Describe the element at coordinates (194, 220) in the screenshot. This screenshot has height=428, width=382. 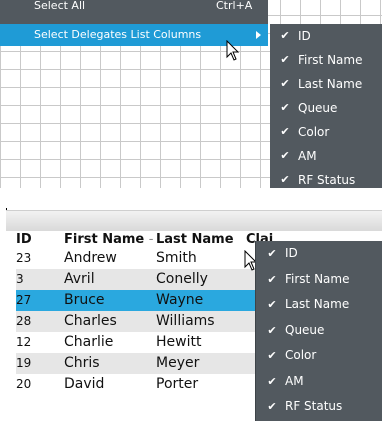
I see `toolbar-strip` at that location.